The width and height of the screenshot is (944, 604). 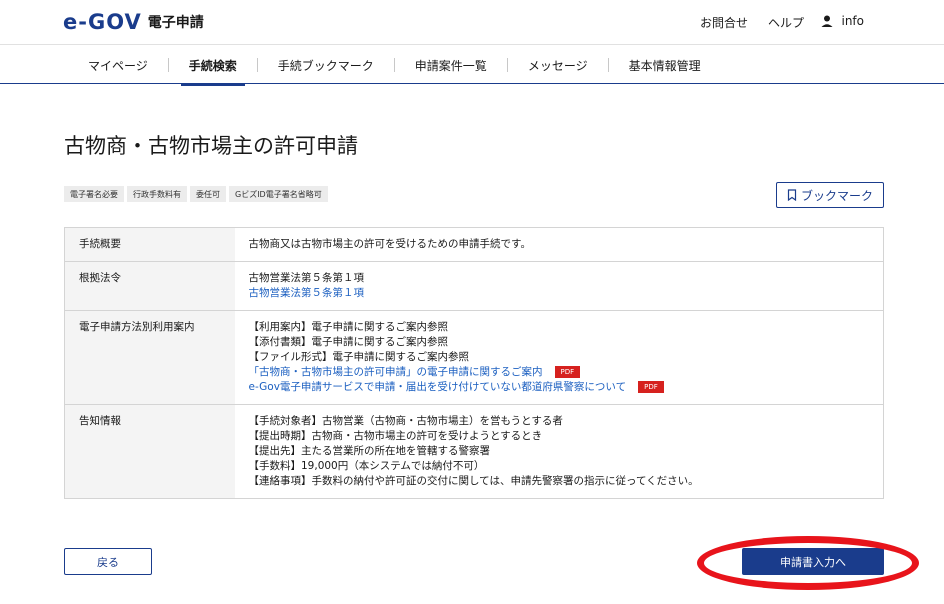 I want to click on page-title: 古物商・古物市場主の許可申請, so click(x=211, y=146).